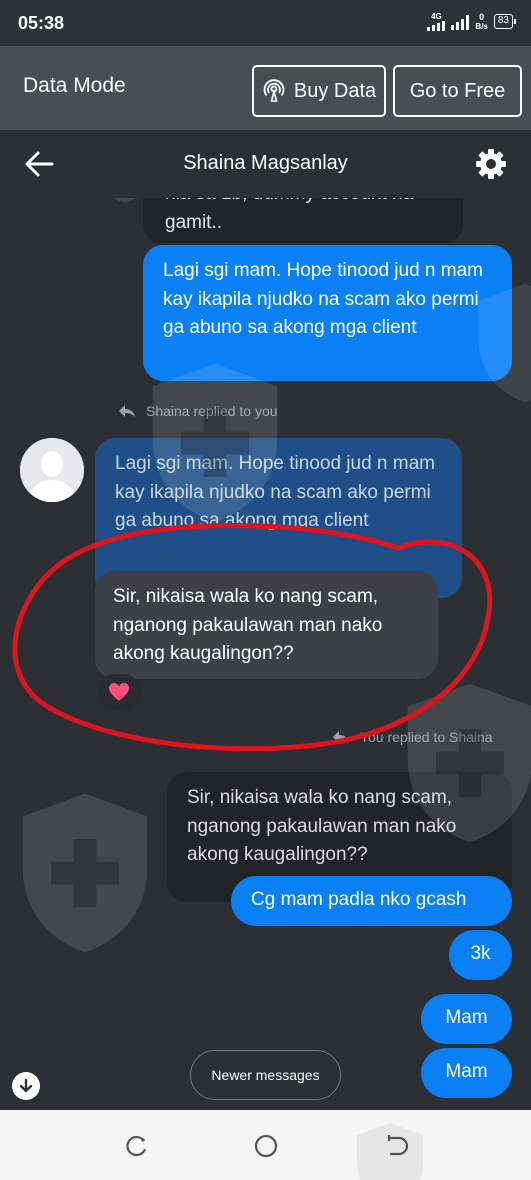 This screenshot has width=531, height=1180. I want to click on watermark-shield-icon, so click(85, 873).